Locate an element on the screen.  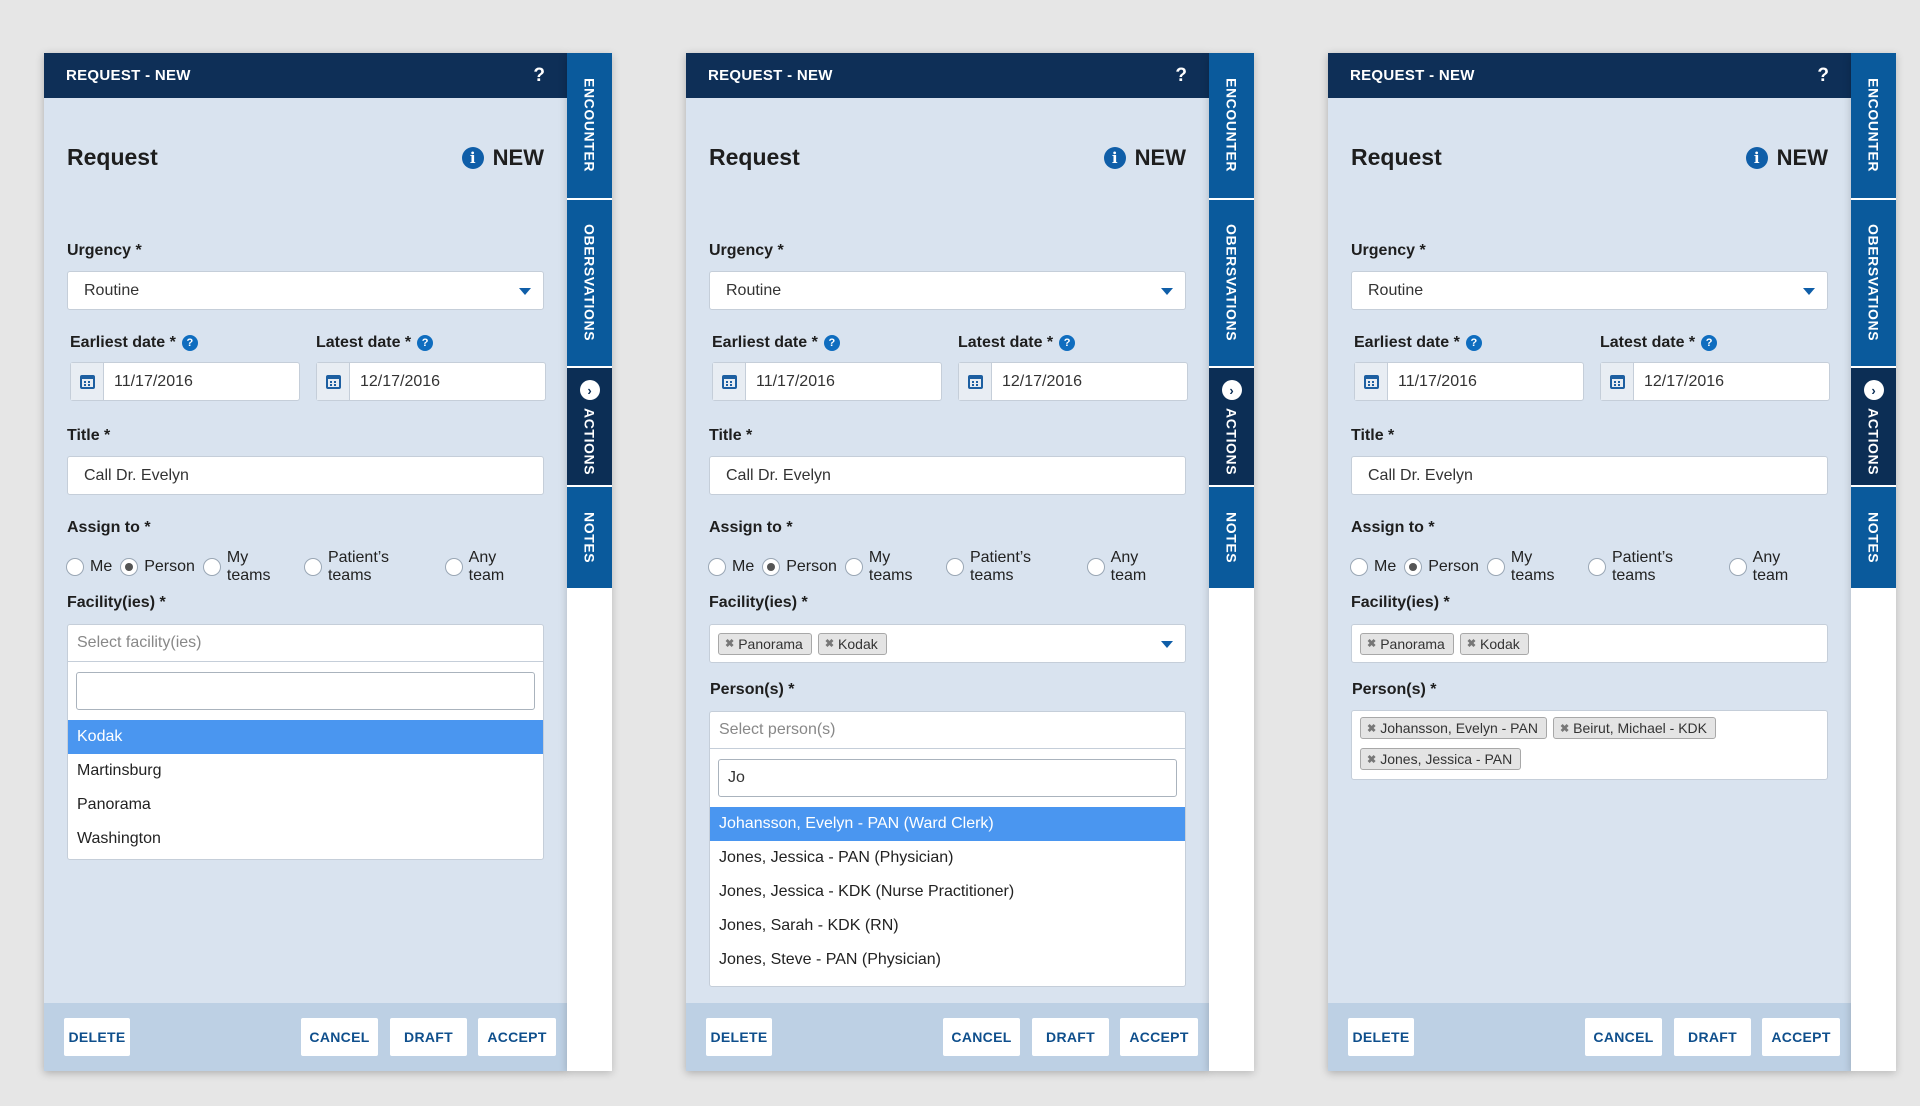
person-tag: ✖ Johansson, Evelyn - PAN is located at coordinates (1453, 728).